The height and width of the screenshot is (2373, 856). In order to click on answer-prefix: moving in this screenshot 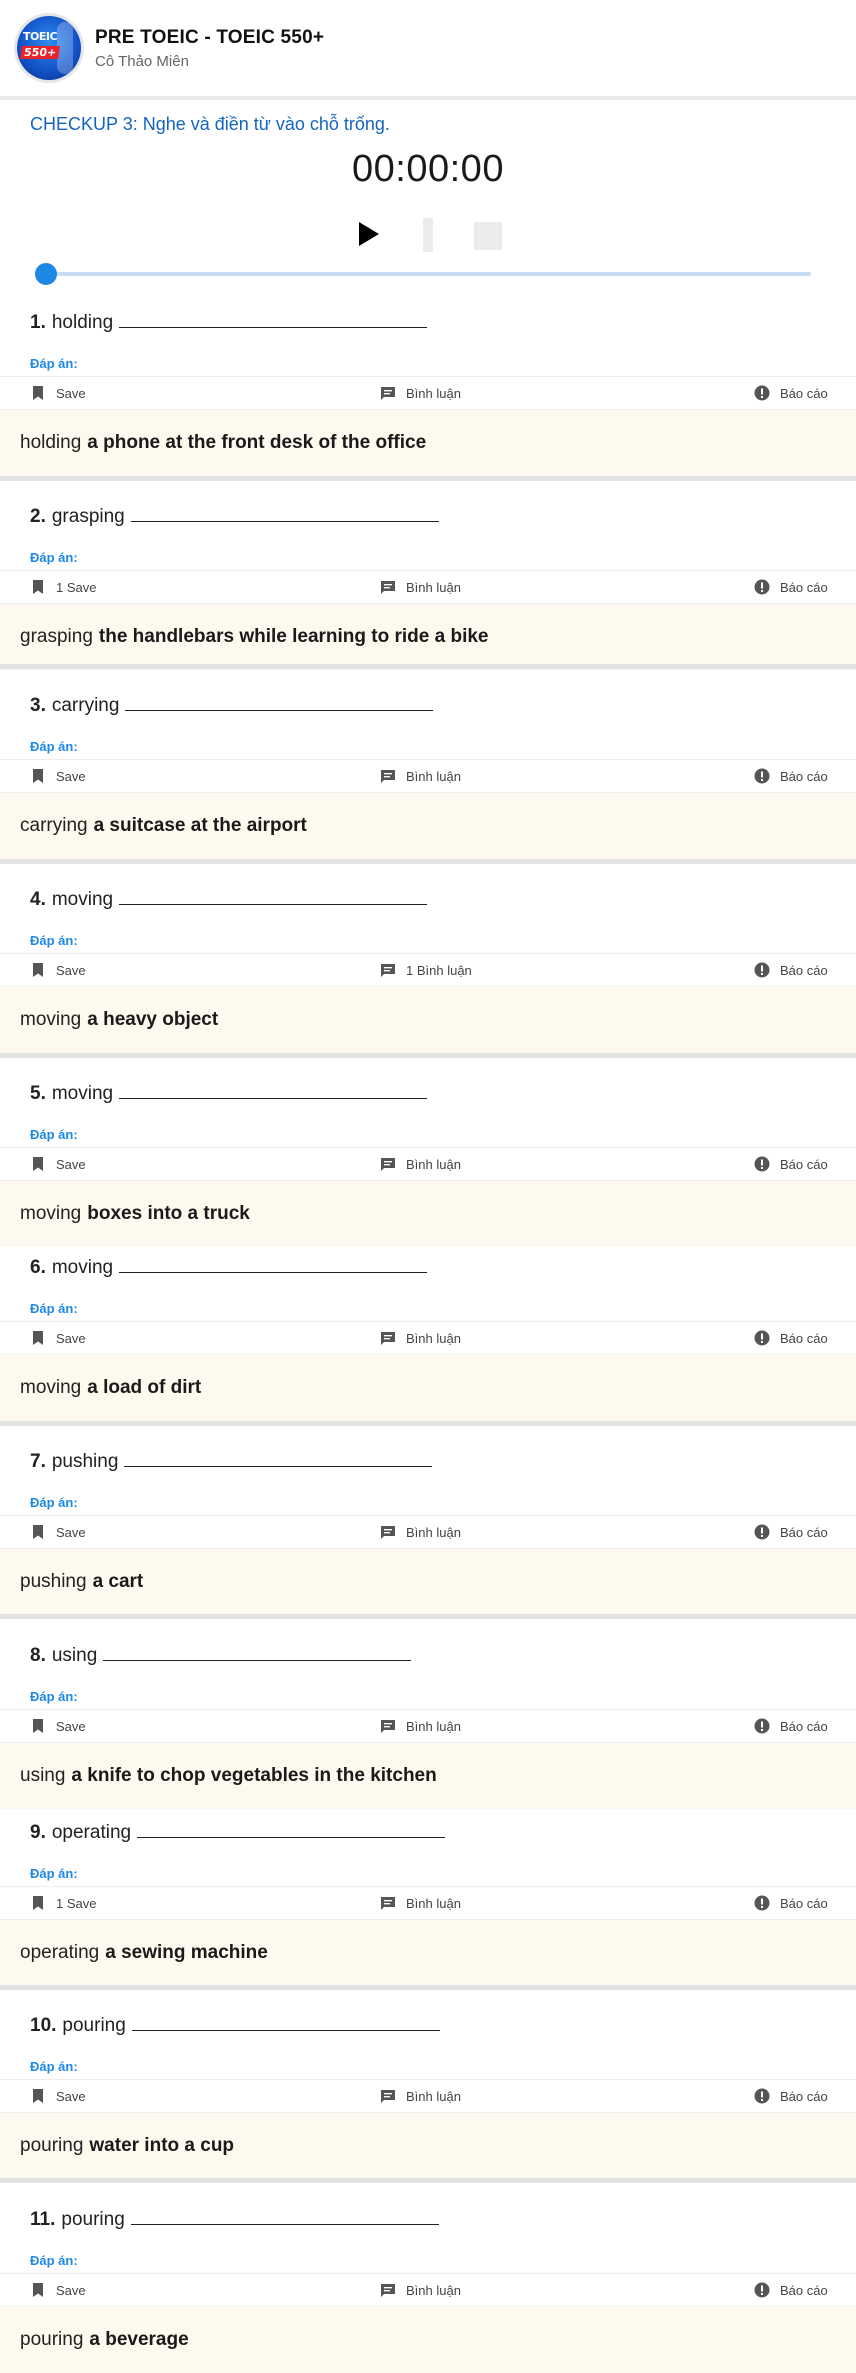, I will do `click(51, 1387)`.